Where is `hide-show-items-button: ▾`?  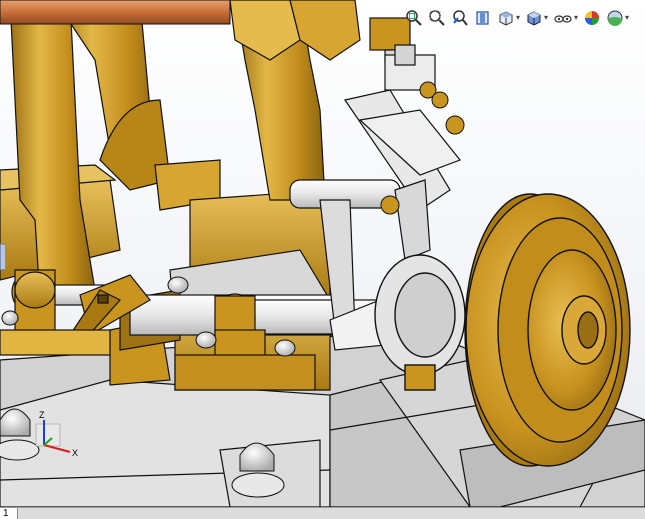 hide-show-items-button: ▾ is located at coordinates (565, 18).